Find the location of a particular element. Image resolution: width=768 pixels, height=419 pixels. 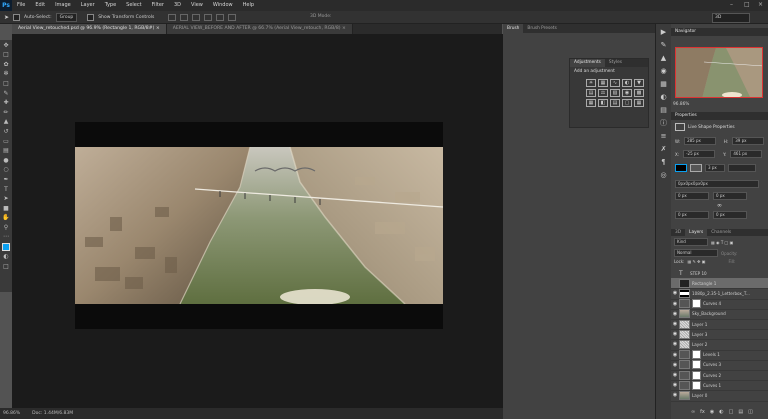

navigator-zoom: 96.86% is located at coordinates (681, 104).